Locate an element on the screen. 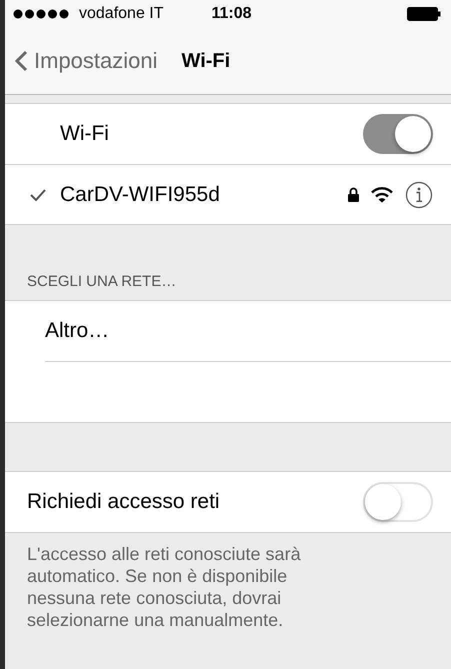  ask-to-join-toggle is located at coordinates (398, 502).